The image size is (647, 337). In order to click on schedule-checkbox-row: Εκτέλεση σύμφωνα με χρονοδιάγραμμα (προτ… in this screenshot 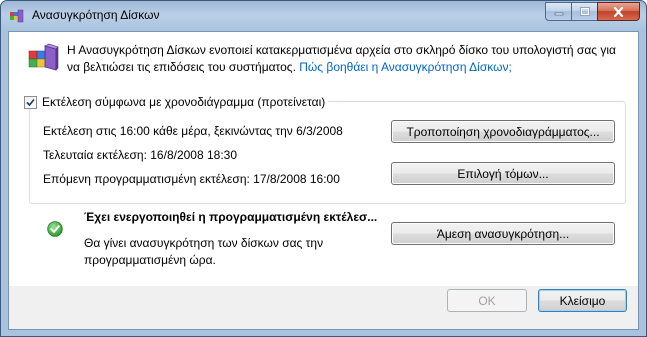, I will do `click(175, 102)`.